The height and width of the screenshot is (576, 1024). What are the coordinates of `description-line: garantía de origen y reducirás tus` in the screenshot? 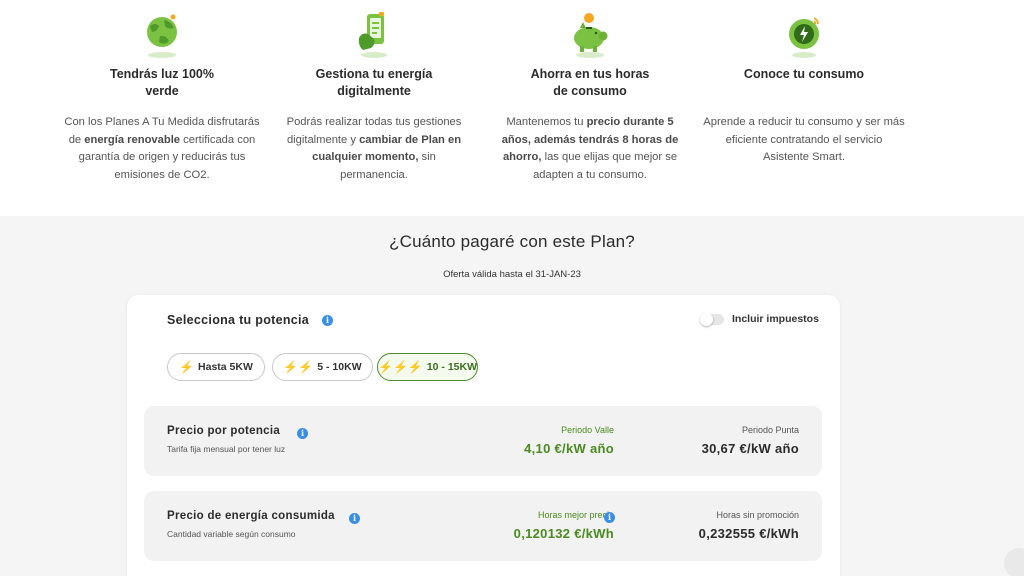 It's located at (162, 158).